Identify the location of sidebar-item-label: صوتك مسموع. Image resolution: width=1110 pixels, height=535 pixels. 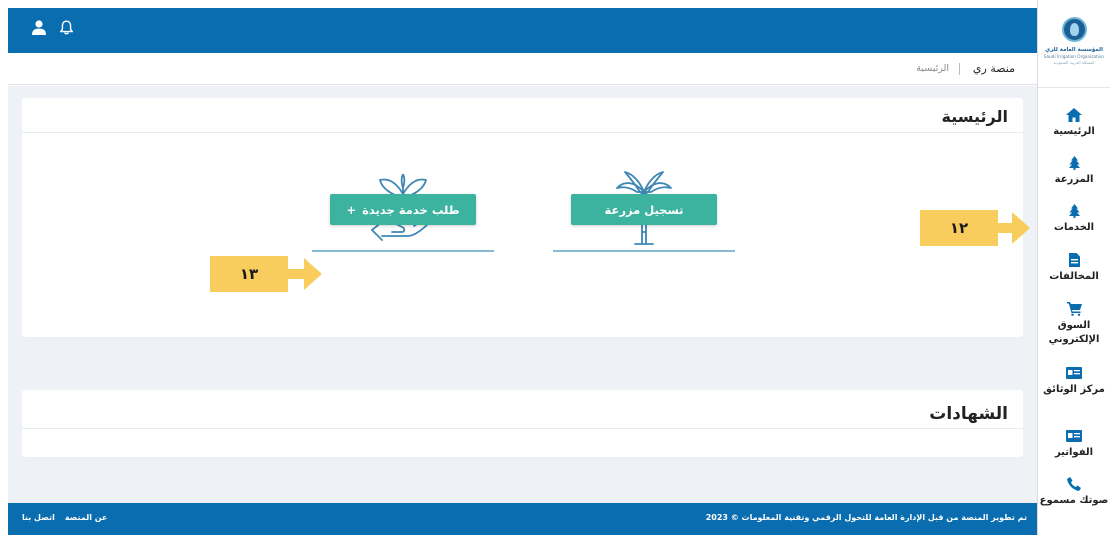
(1074, 500).